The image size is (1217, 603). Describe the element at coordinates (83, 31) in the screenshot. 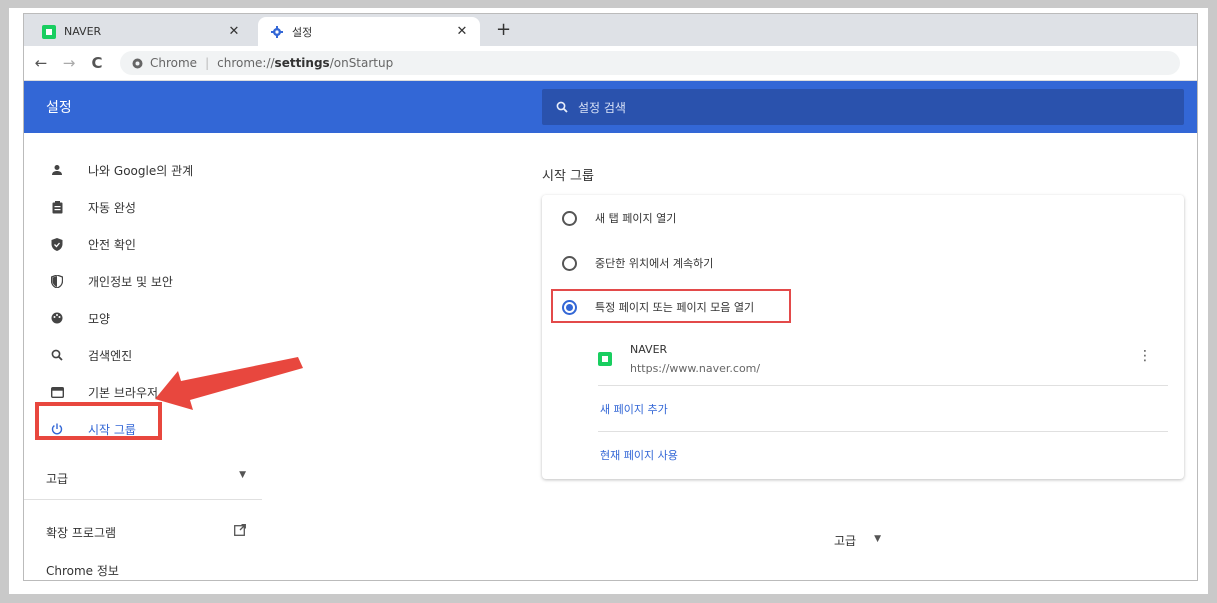

I see `tab-naver-title: NAVER` at that location.